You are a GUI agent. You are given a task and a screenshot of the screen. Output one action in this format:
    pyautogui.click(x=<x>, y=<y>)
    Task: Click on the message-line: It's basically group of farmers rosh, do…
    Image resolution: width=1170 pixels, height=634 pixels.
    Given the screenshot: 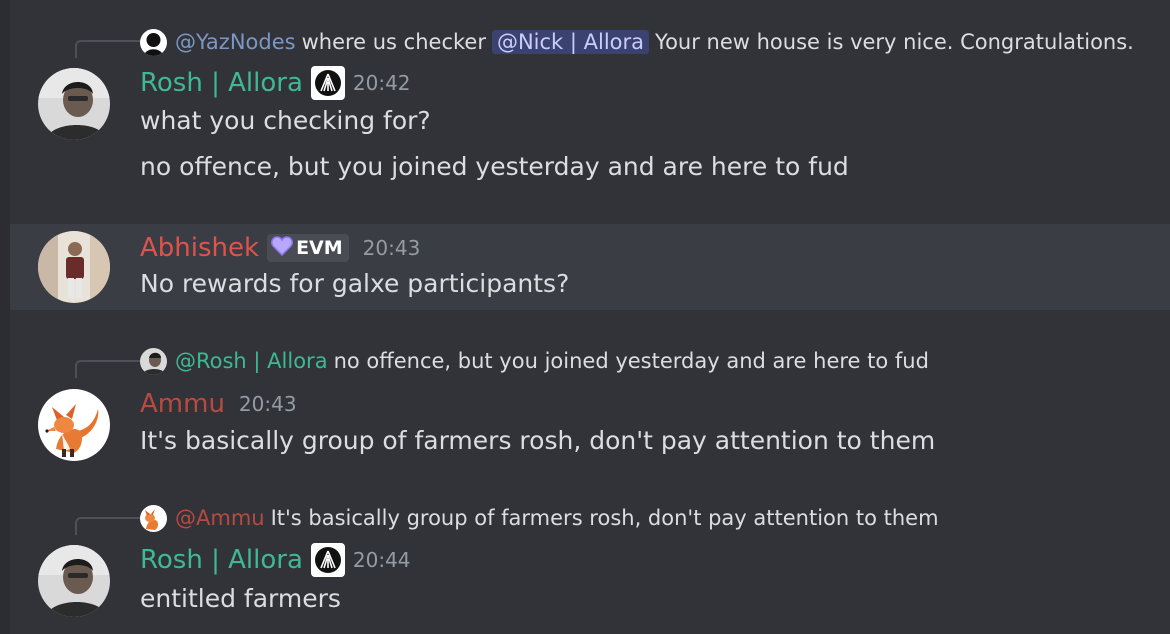 What is the action you would take?
    pyautogui.click(x=538, y=440)
    